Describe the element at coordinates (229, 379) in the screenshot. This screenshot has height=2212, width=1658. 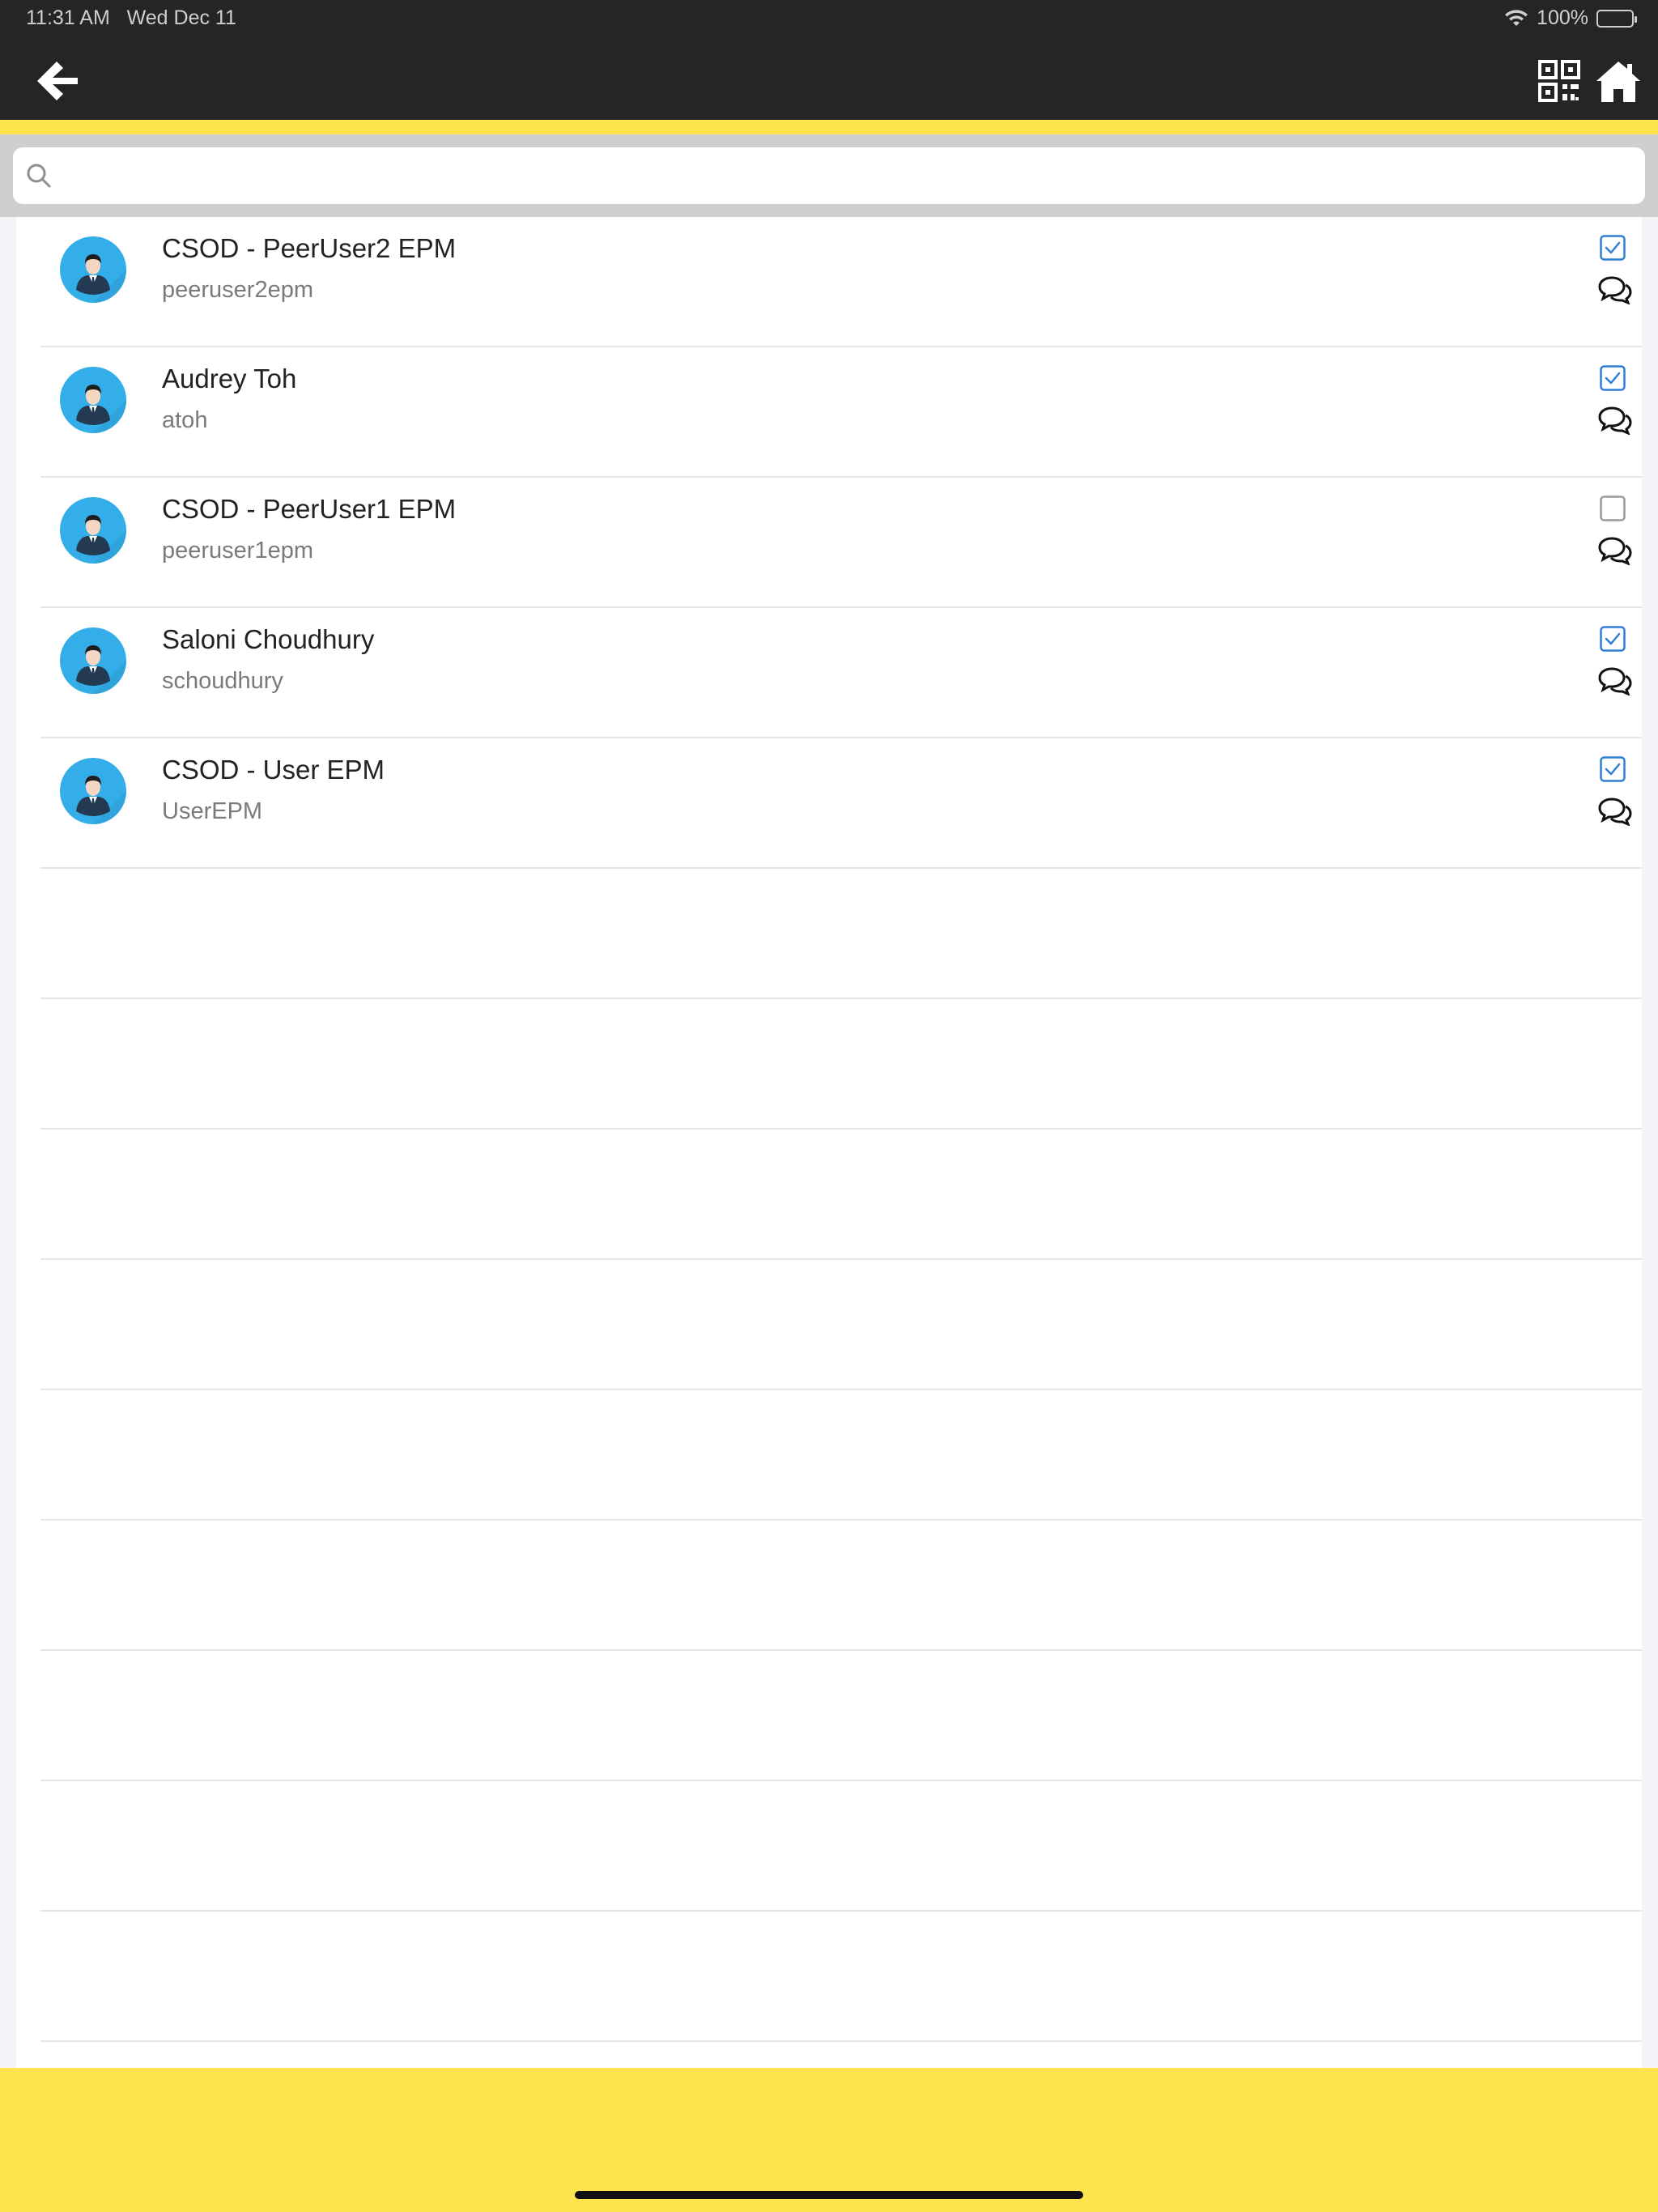
I see `user-name: Audrey Toh` at that location.